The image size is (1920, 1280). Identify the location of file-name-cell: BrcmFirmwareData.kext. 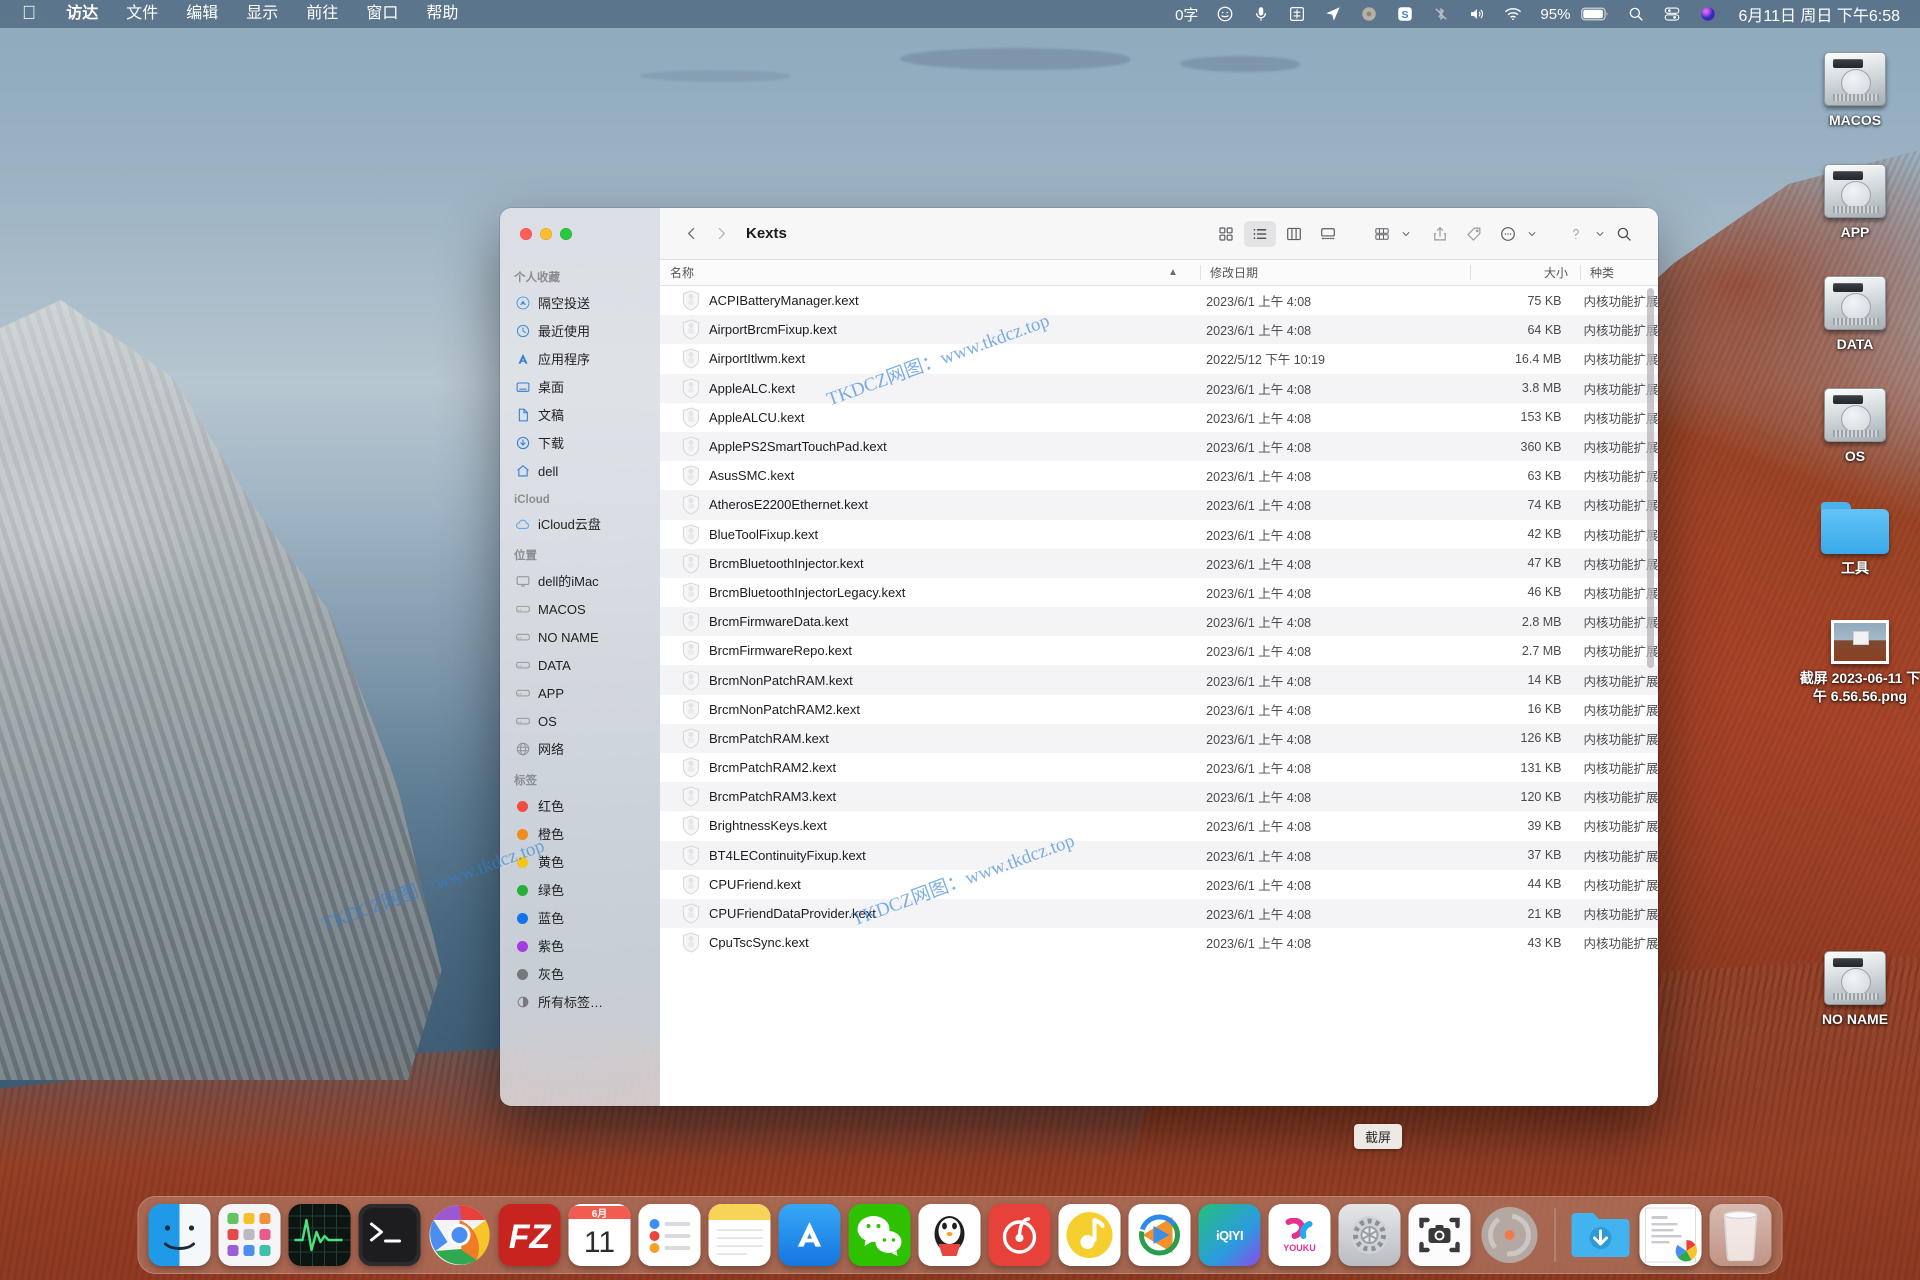
(928, 621).